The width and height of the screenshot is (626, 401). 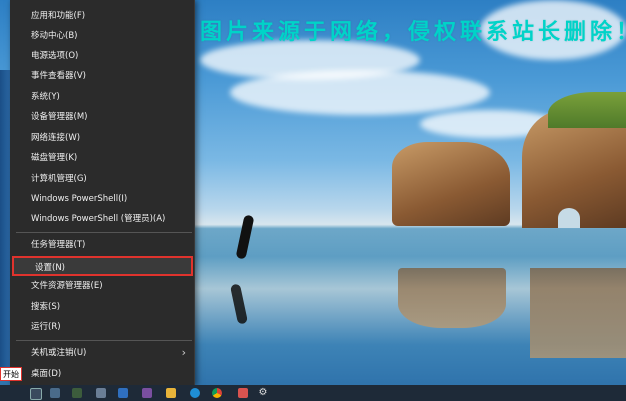 I want to click on menu-item-search: 搜索(S), so click(x=102, y=307).